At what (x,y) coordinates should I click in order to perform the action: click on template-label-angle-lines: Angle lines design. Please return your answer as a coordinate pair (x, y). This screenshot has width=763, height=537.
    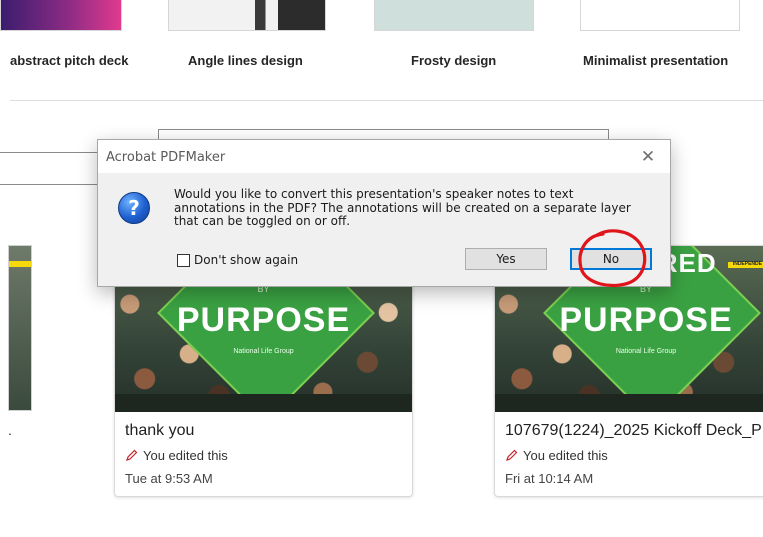
    Looking at the image, I should click on (245, 60).